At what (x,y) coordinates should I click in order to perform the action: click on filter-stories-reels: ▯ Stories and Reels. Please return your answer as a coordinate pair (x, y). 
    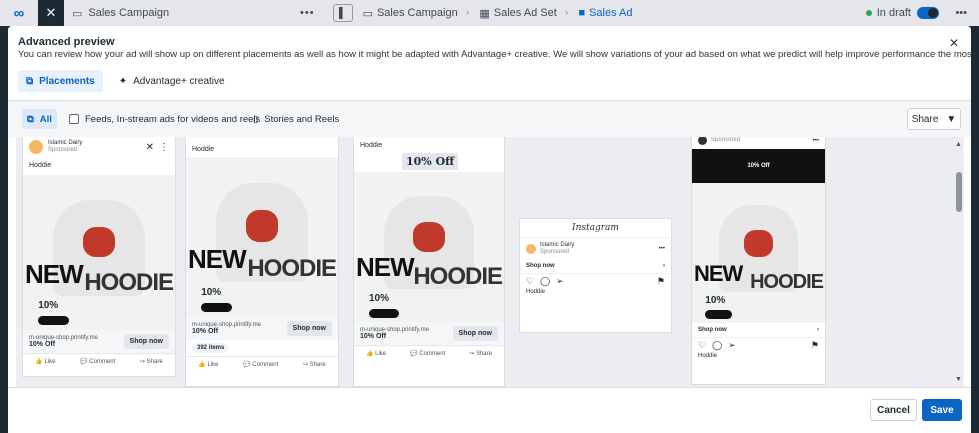
    Looking at the image, I should click on (296, 119).